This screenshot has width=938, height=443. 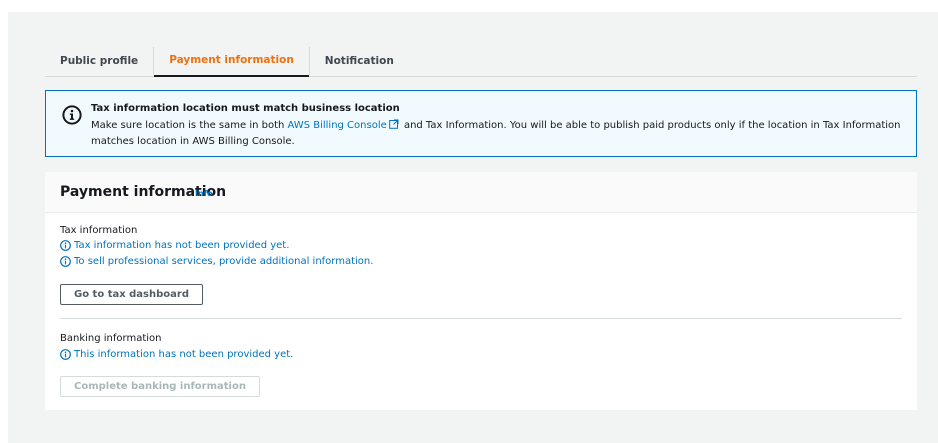 I want to click on tab-label: Notification, so click(x=359, y=61).